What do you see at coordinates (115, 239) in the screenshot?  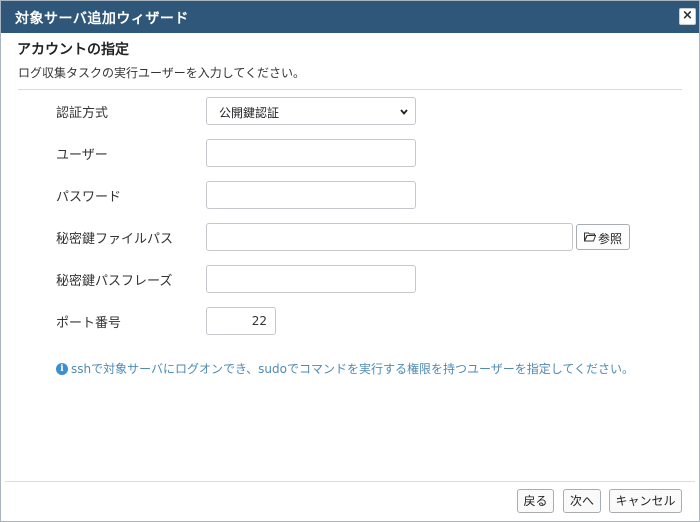 I see `private-key-path-label: 秘密鍵ファイルパス` at bounding box center [115, 239].